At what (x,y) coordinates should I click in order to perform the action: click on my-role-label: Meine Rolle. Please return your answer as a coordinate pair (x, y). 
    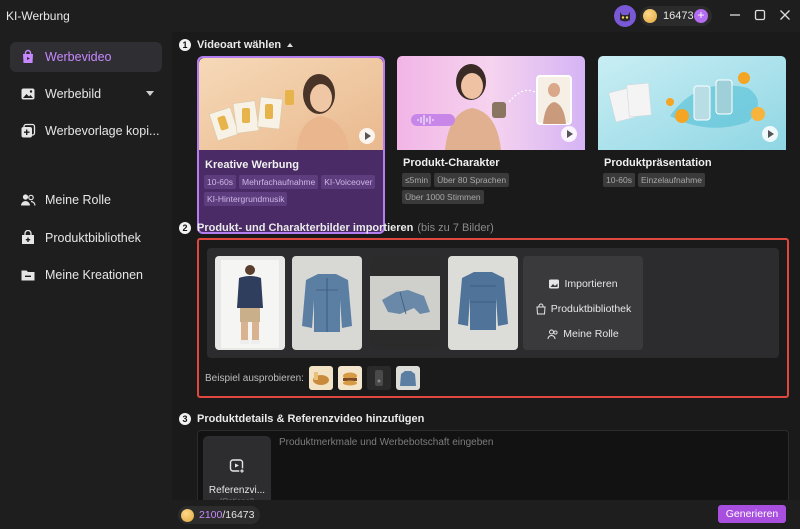
    Looking at the image, I should click on (591, 334).